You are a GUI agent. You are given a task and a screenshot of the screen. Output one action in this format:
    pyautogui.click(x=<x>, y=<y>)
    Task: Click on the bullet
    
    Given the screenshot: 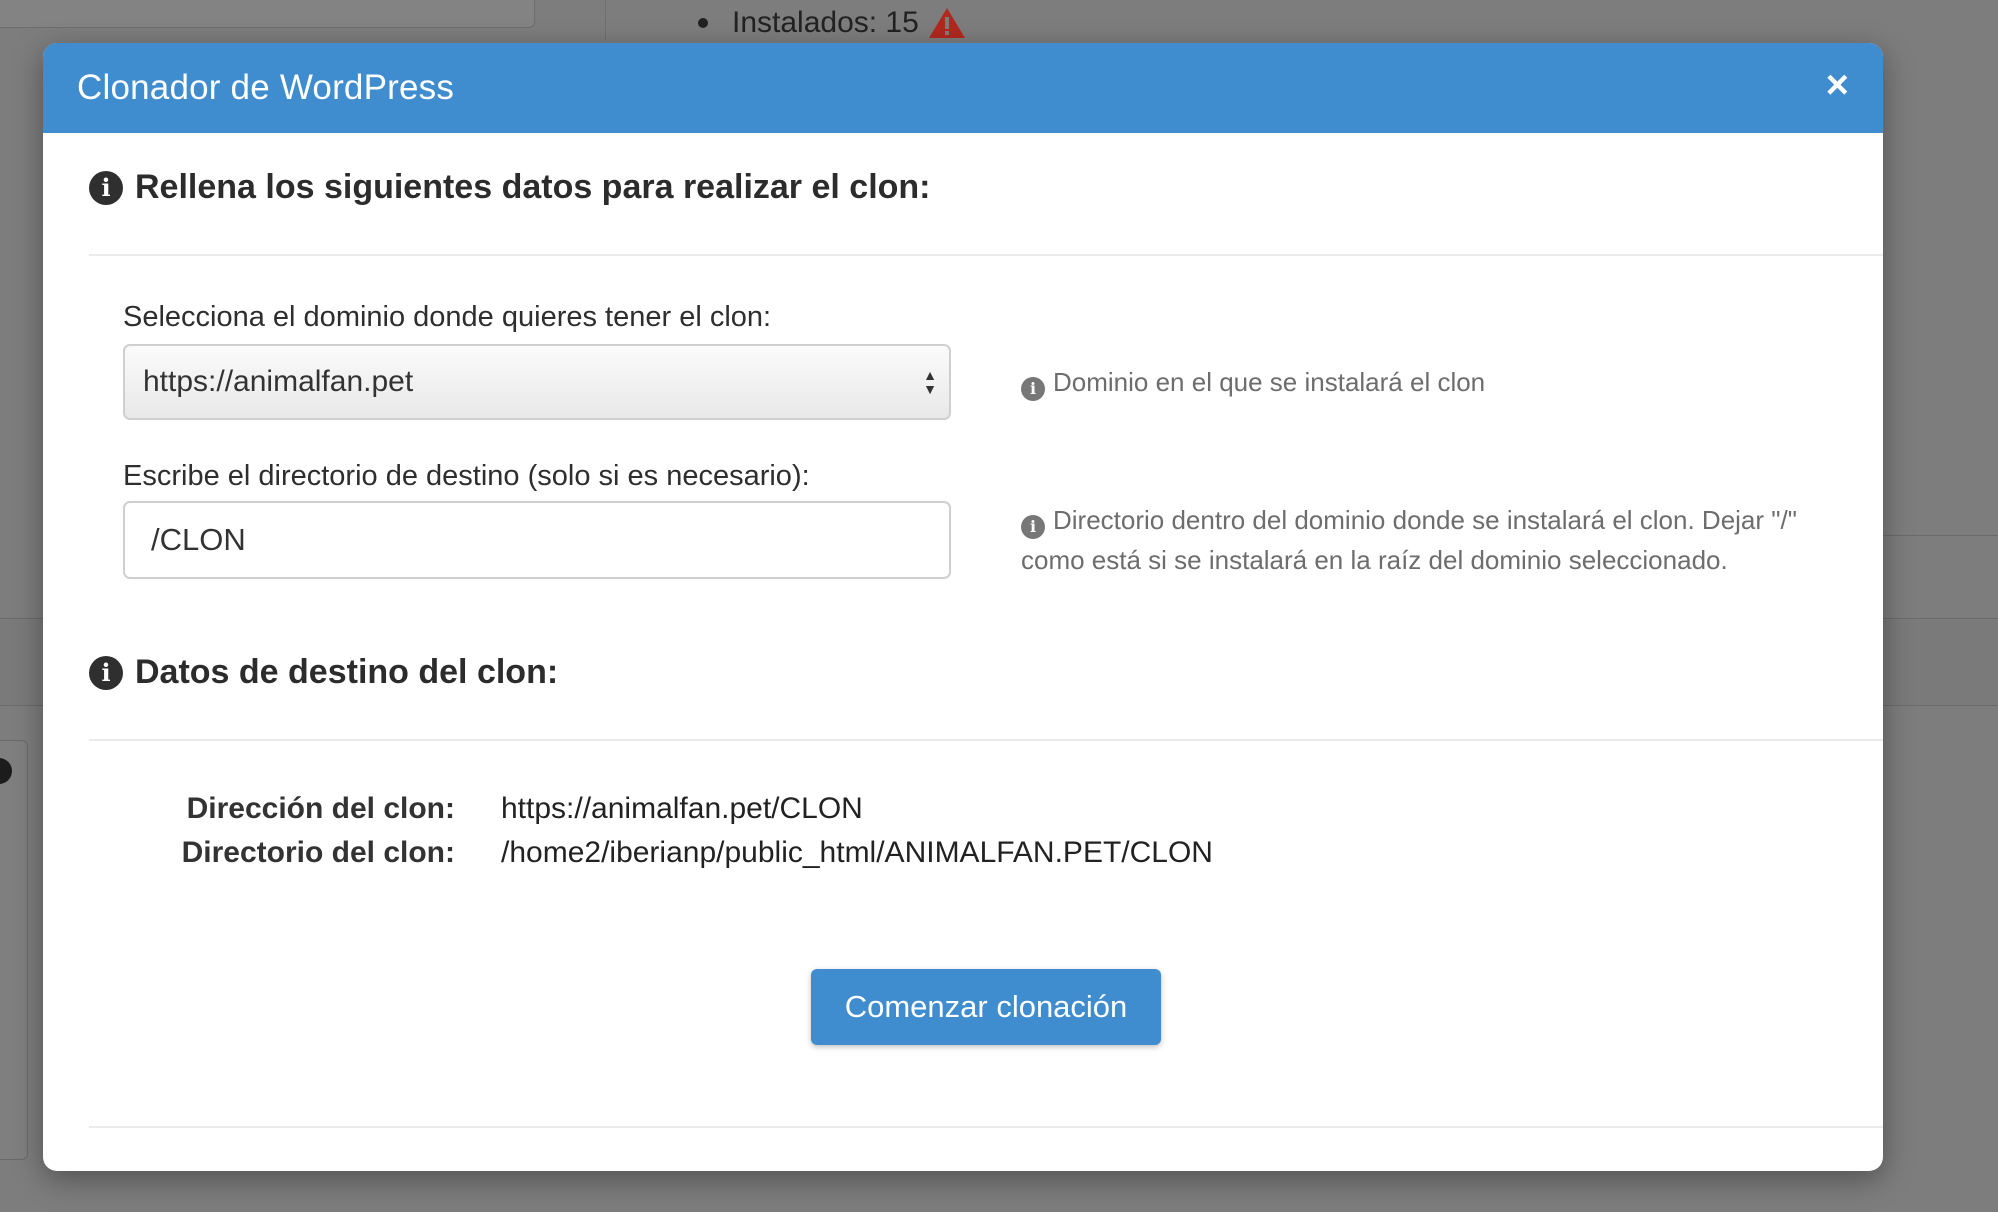 What is the action you would take?
    pyautogui.click(x=703, y=23)
    